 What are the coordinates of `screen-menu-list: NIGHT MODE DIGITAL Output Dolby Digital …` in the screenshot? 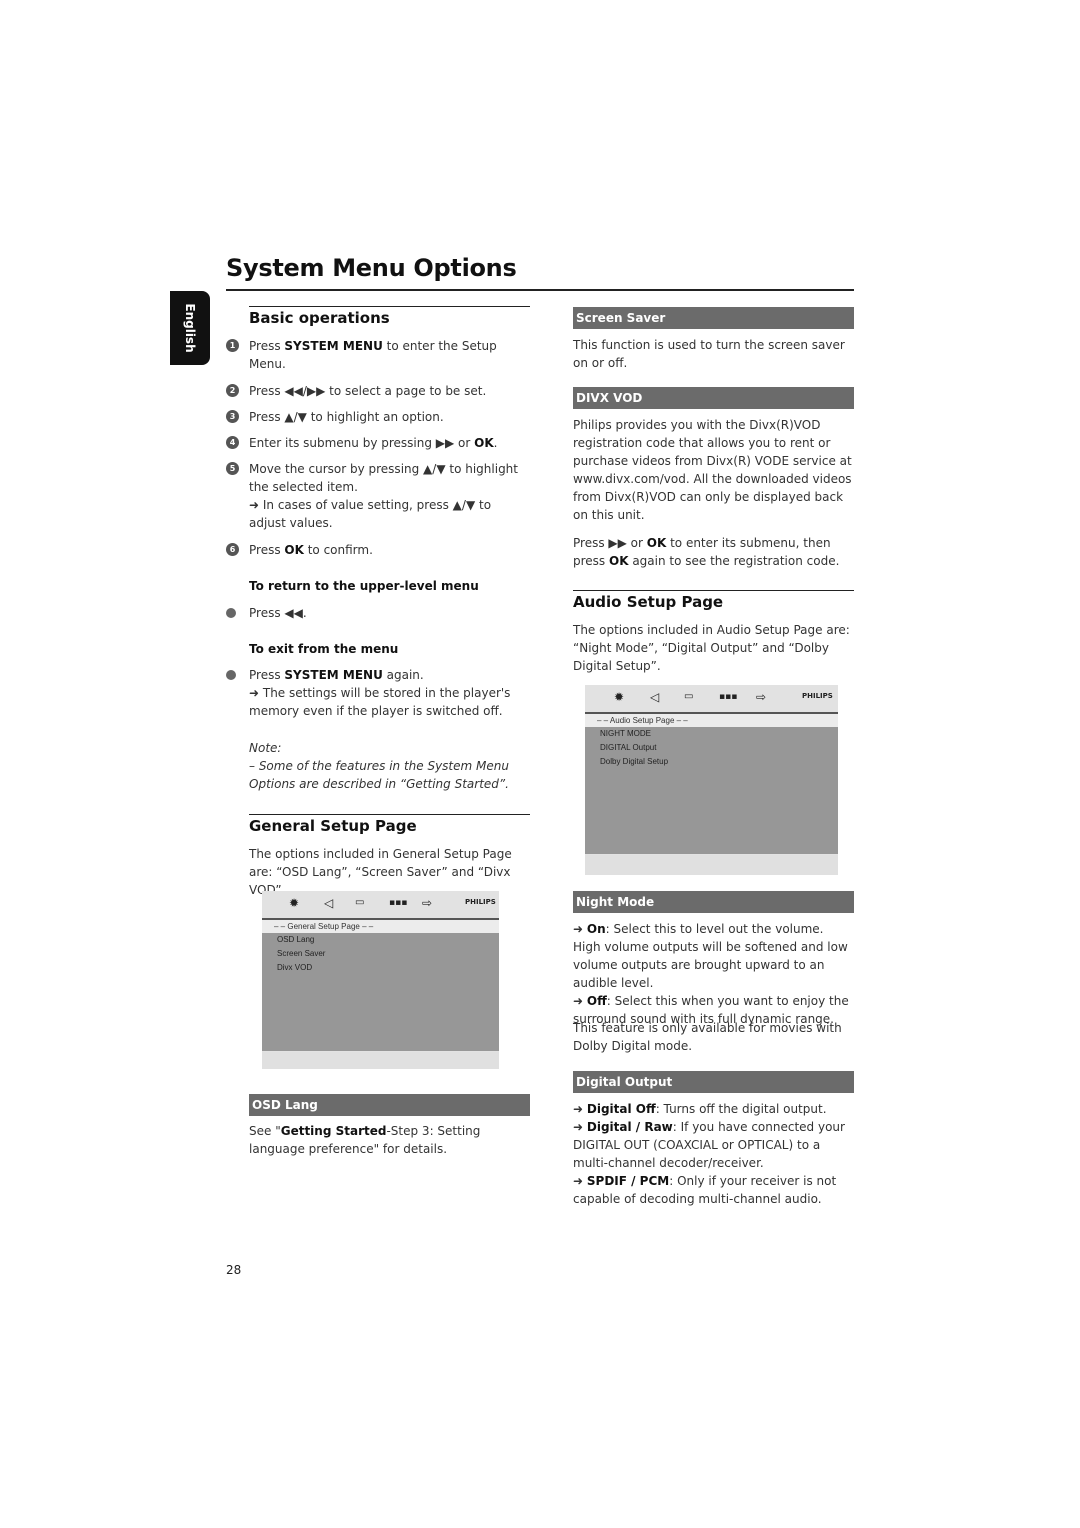 It's located at (711, 790).